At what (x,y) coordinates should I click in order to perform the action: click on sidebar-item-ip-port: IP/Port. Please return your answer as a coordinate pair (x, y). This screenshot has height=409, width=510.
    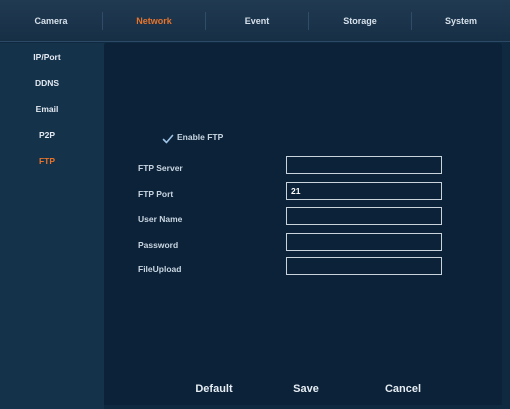
    Looking at the image, I should click on (47, 57).